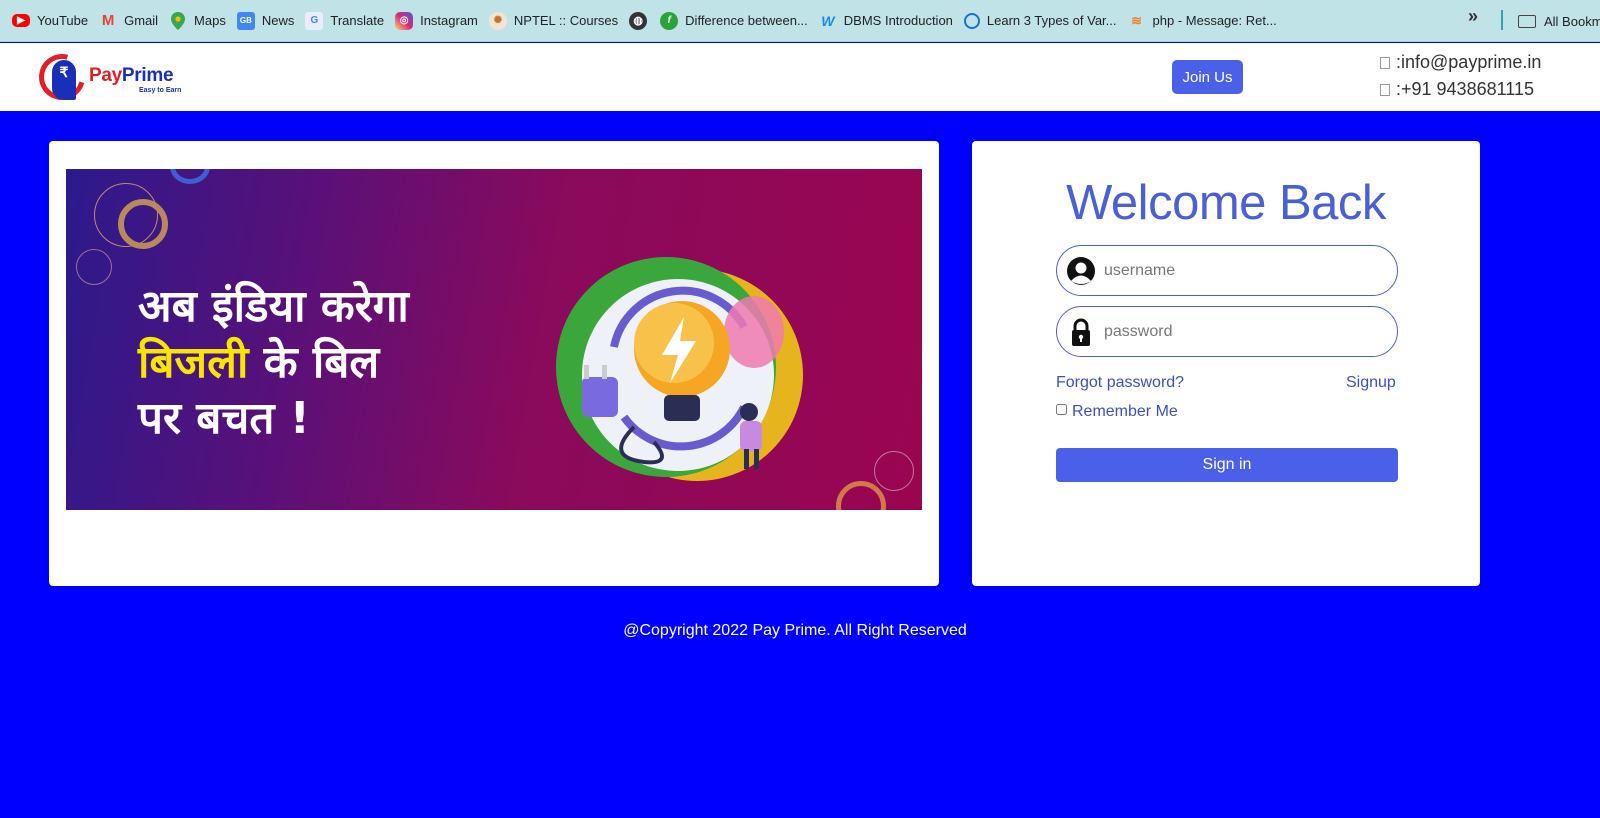  What do you see at coordinates (898, 20) in the screenshot?
I see `bookmark-label: DBMS Introduction` at bounding box center [898, 20].